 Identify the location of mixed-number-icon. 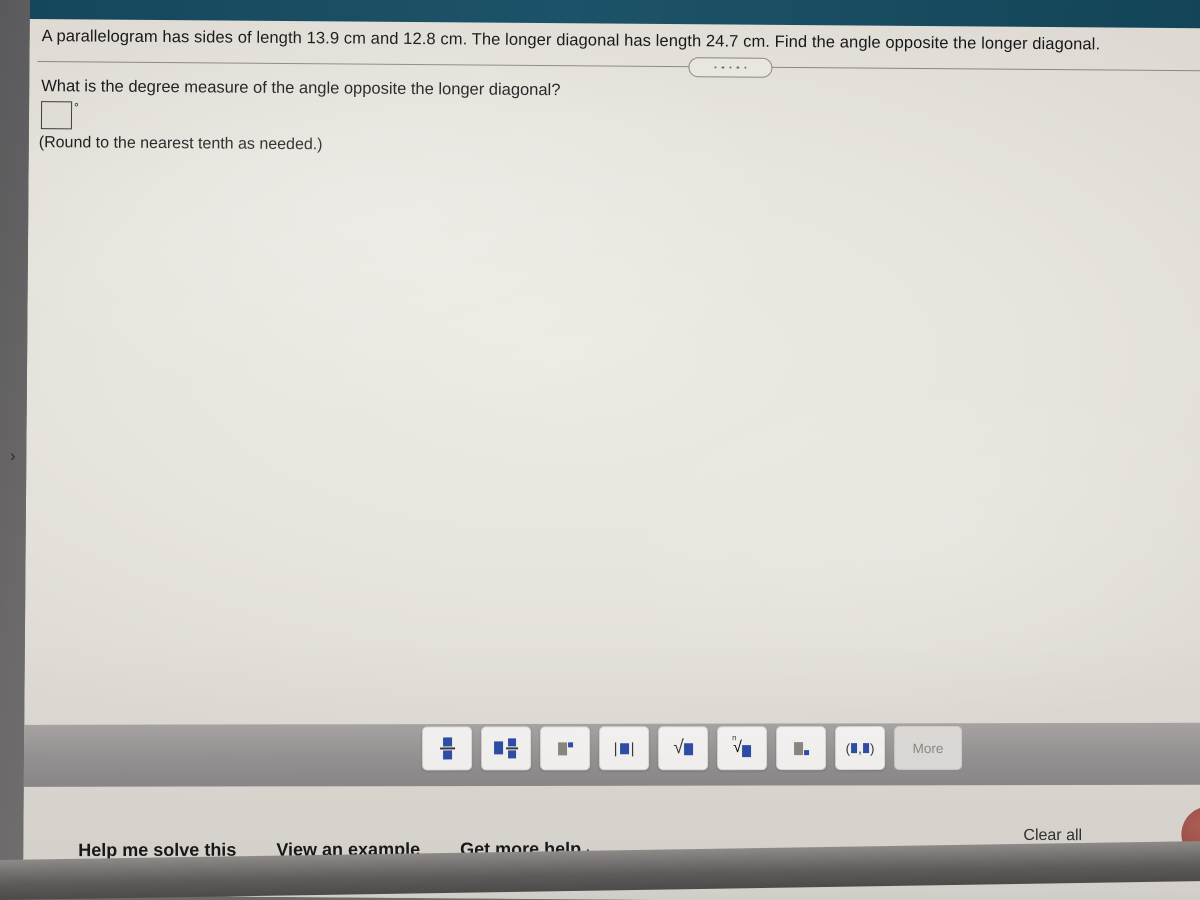
(506, 748).